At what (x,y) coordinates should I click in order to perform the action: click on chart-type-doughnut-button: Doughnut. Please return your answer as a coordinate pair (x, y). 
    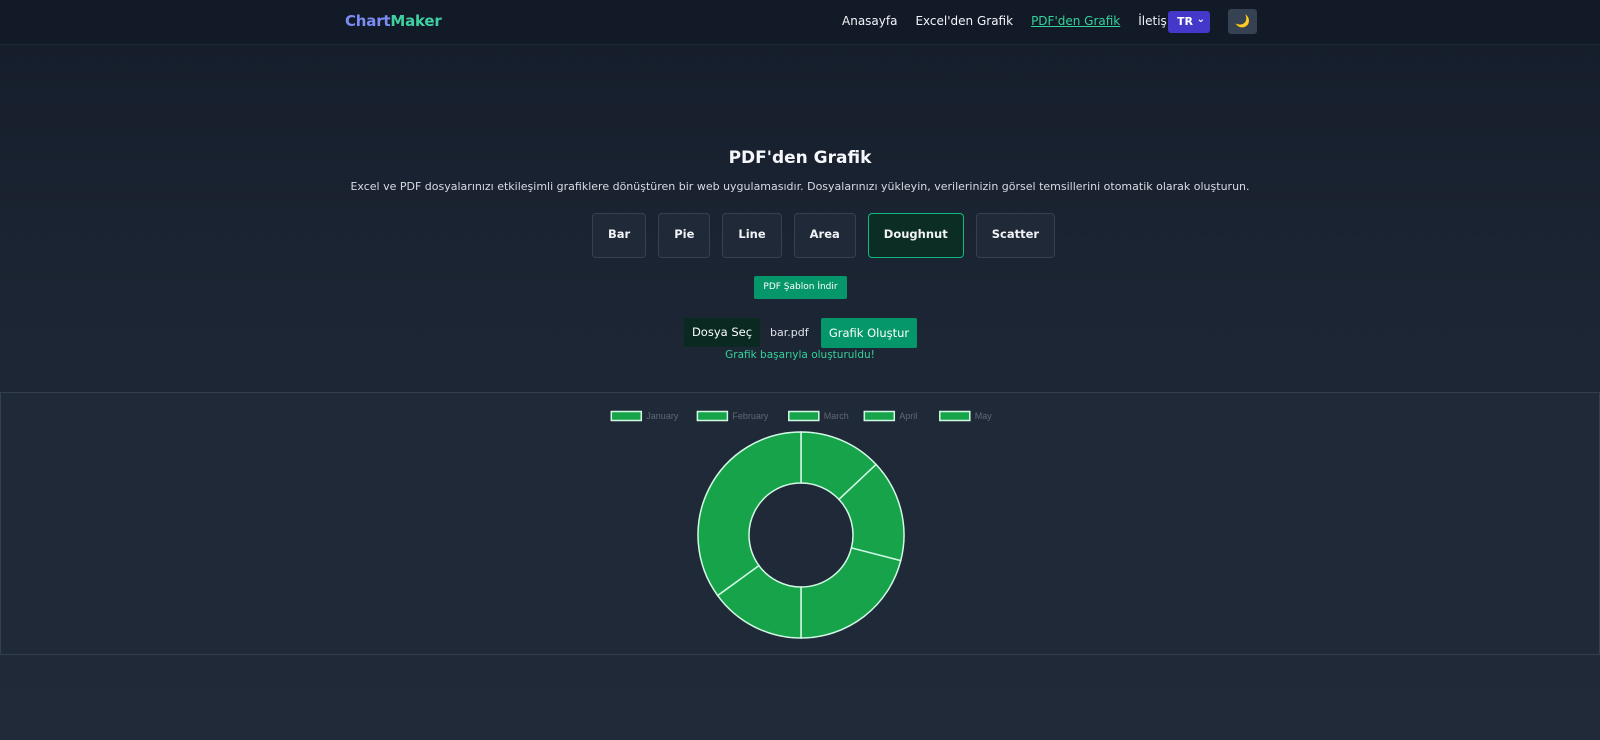
    Looking at the image, I should click on (915, 235).